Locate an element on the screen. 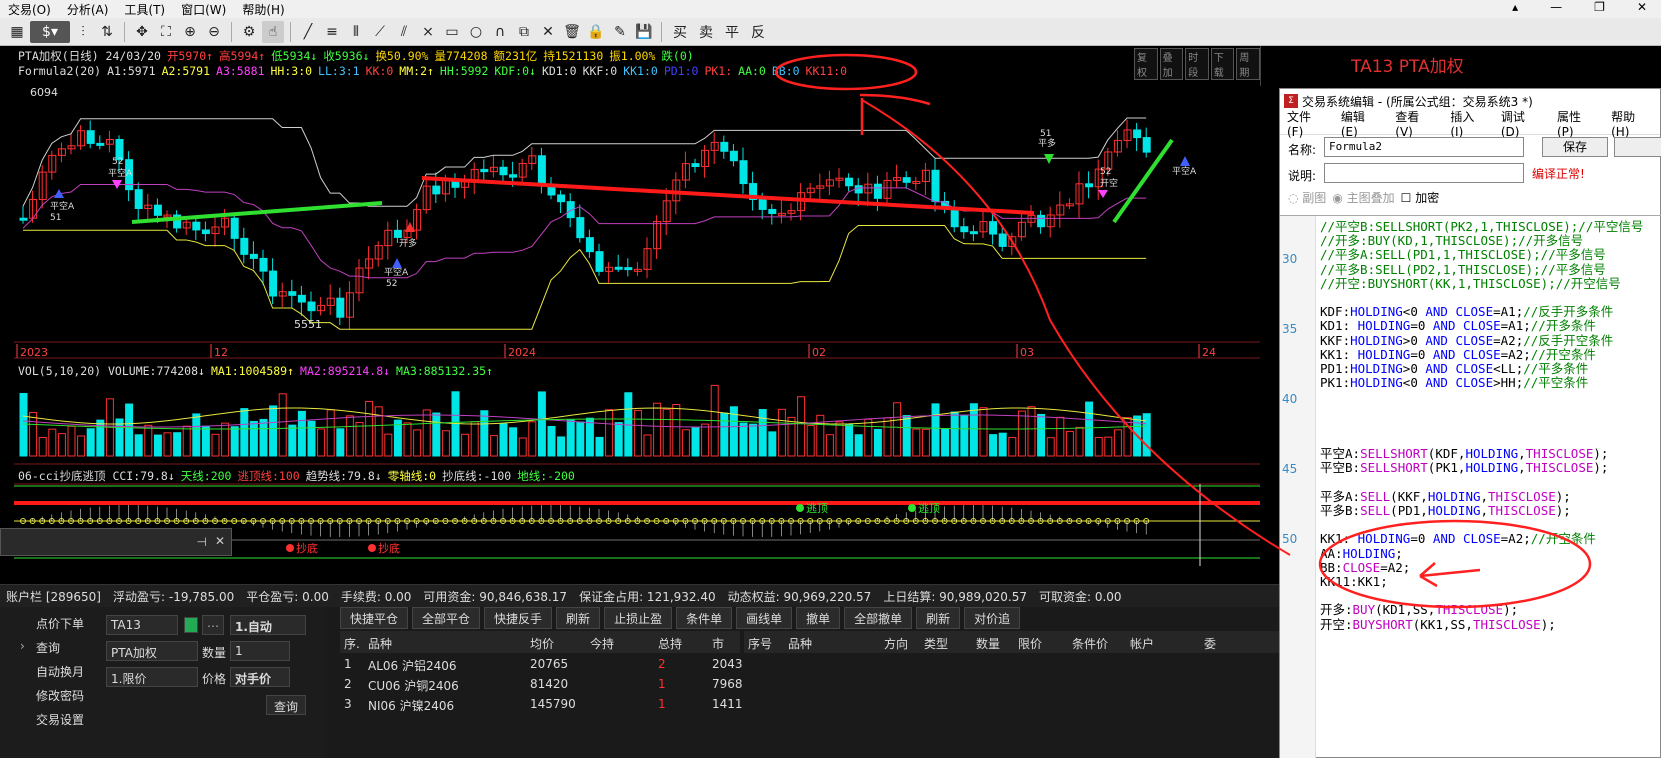 The image size is (1661, 758). annotation-circle-values is located at coordinates (846, 72).